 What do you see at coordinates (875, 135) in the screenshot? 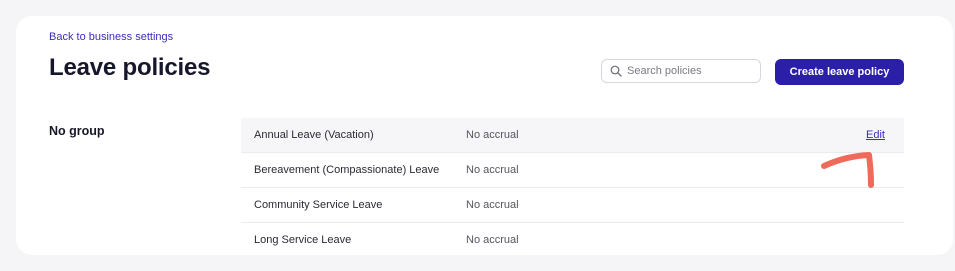
I see `edit-policy-link: Edit` at bounding box center [875, 135].